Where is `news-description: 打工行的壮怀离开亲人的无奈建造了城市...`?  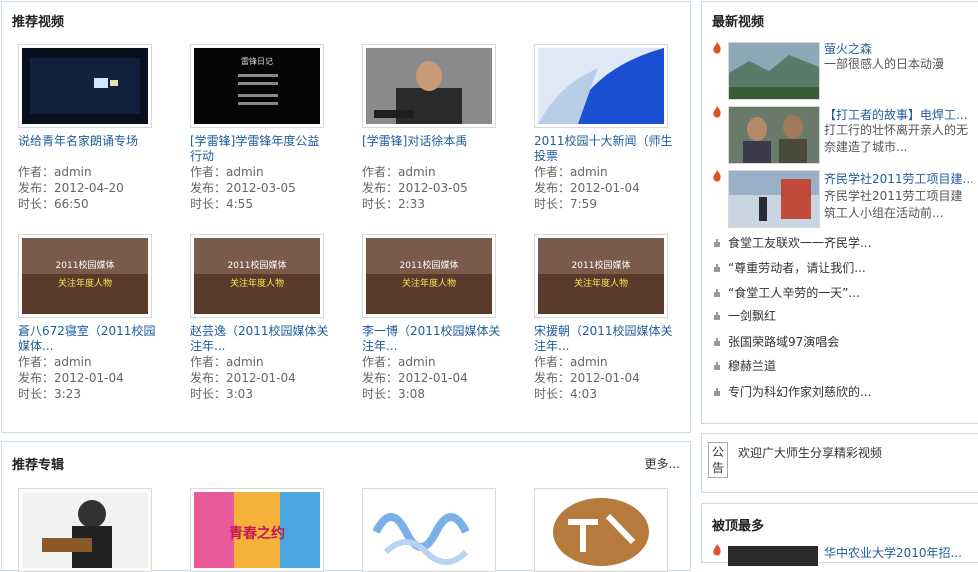
news-description: 打工行的壮怀离开亲人的无奈建造了城市... is located at coordinates (896, 138).